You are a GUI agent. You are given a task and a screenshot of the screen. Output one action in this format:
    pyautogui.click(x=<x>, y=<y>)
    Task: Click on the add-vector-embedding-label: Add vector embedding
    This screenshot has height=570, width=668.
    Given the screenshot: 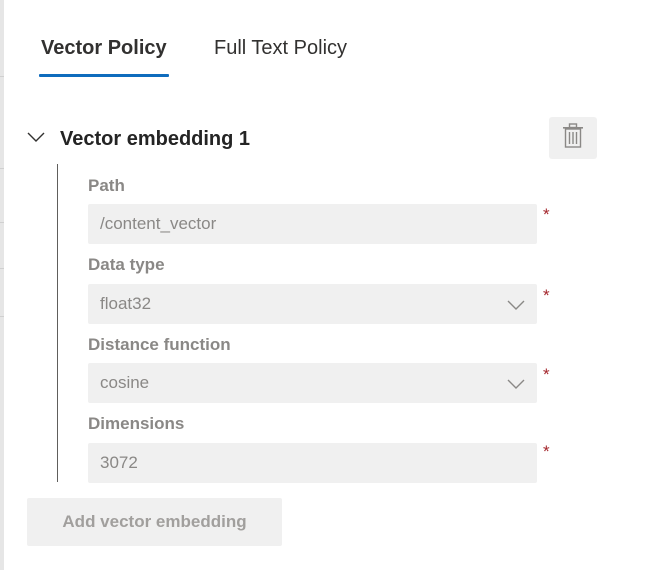 What is the action you would take?
    pyautogui.click(x=154, y=521)
    